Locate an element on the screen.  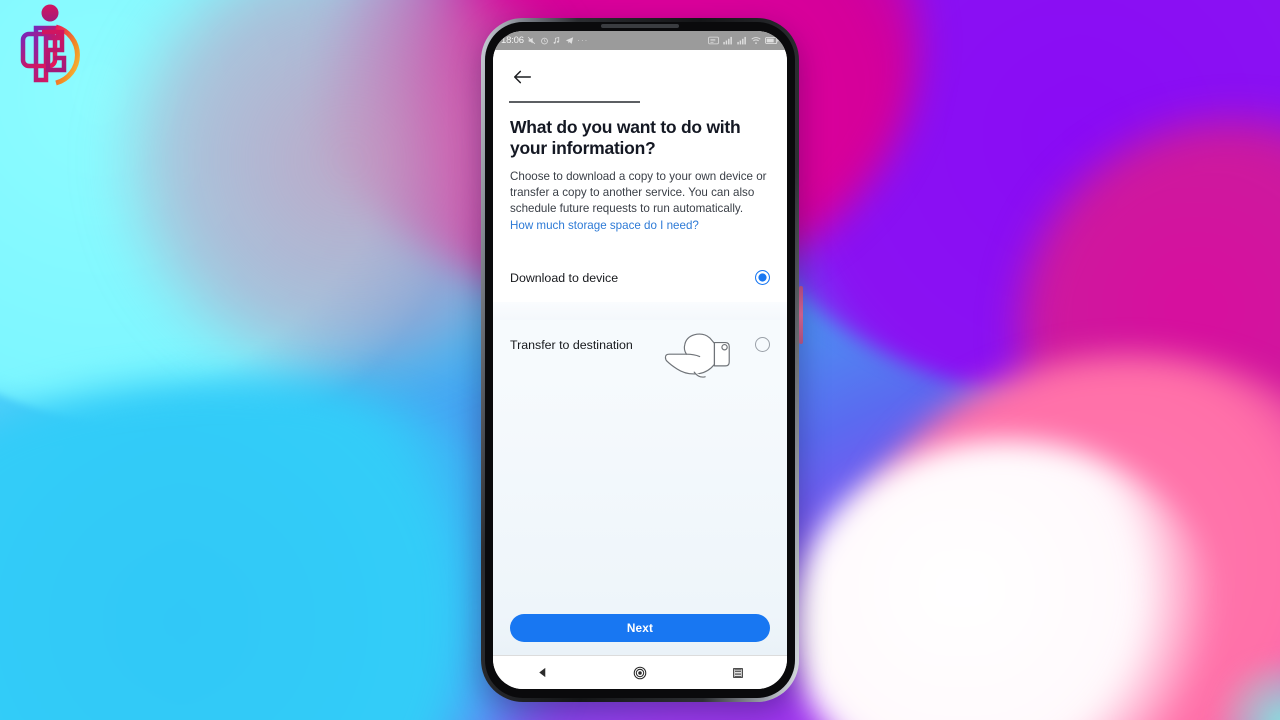
status-bar-left: 18:06 ··· is located at coordinates (544, 40).